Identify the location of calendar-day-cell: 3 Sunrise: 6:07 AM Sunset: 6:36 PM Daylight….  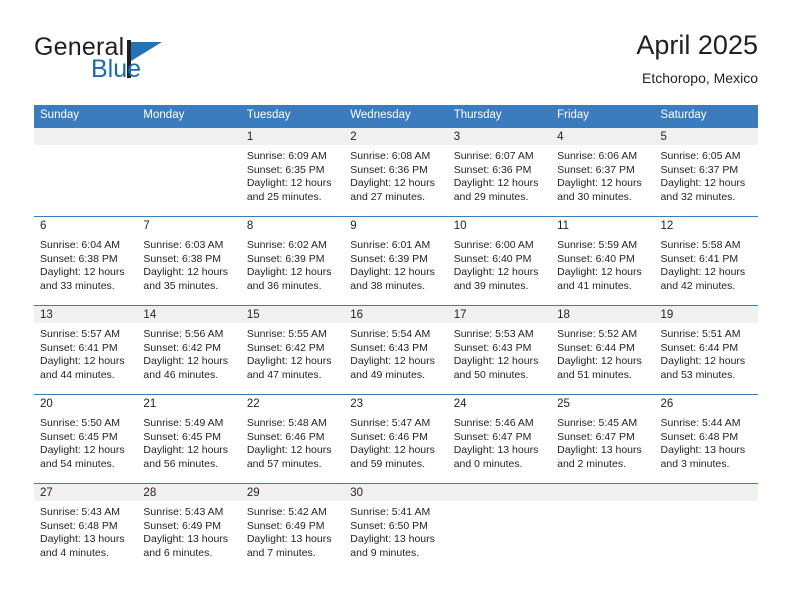
(499, 172).